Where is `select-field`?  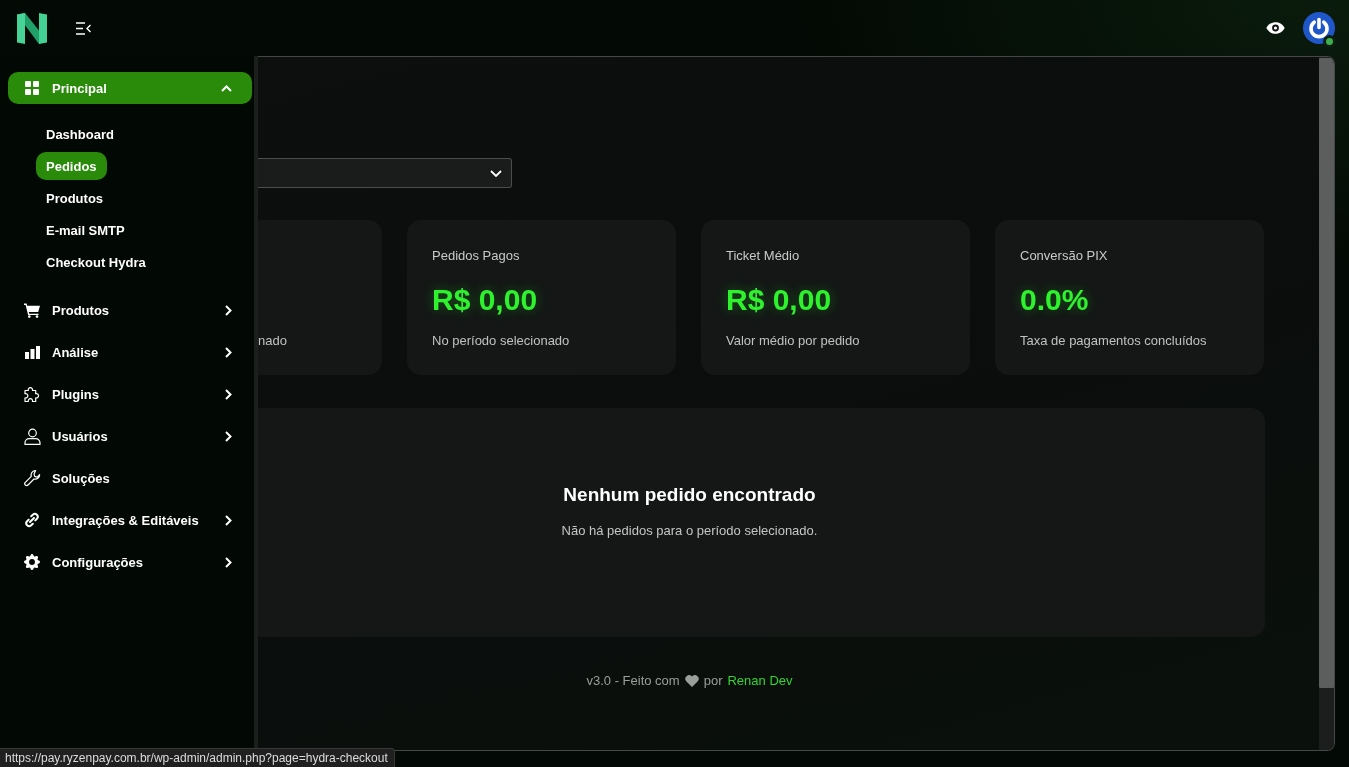 select-field is located at coordinates (385, 173).